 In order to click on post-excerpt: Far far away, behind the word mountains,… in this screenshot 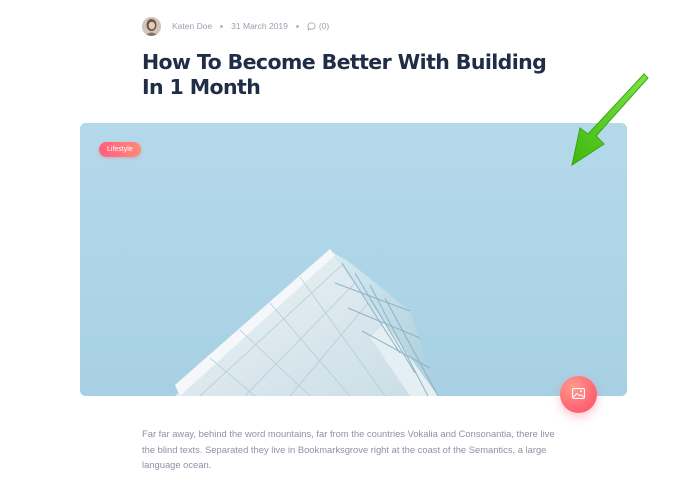, I will do `click(348, 449)`.